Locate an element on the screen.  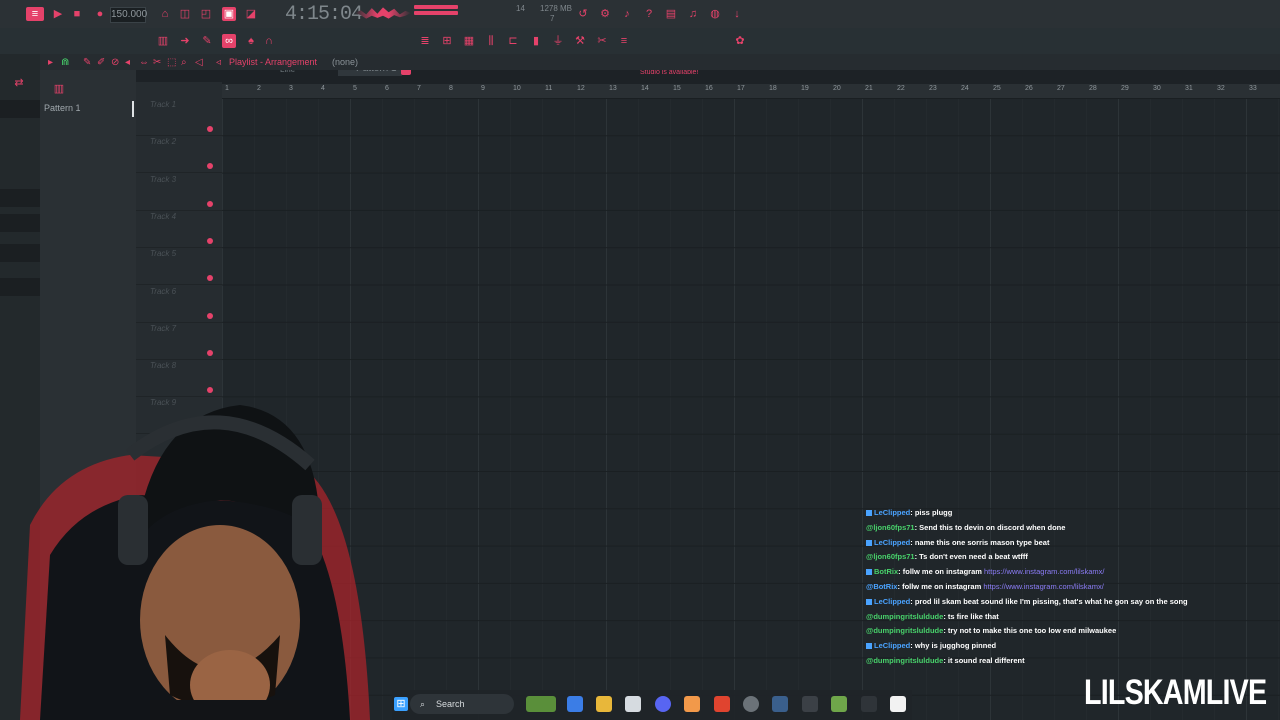
metronome-icon: ⌂ is located at coordinates (165, 14).